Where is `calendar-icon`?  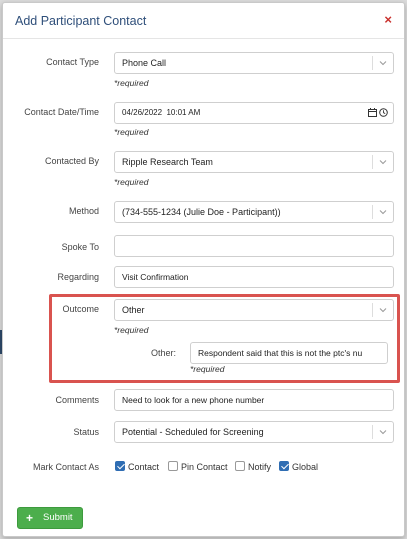 calendar-icon is located at coordinates (372, 112).